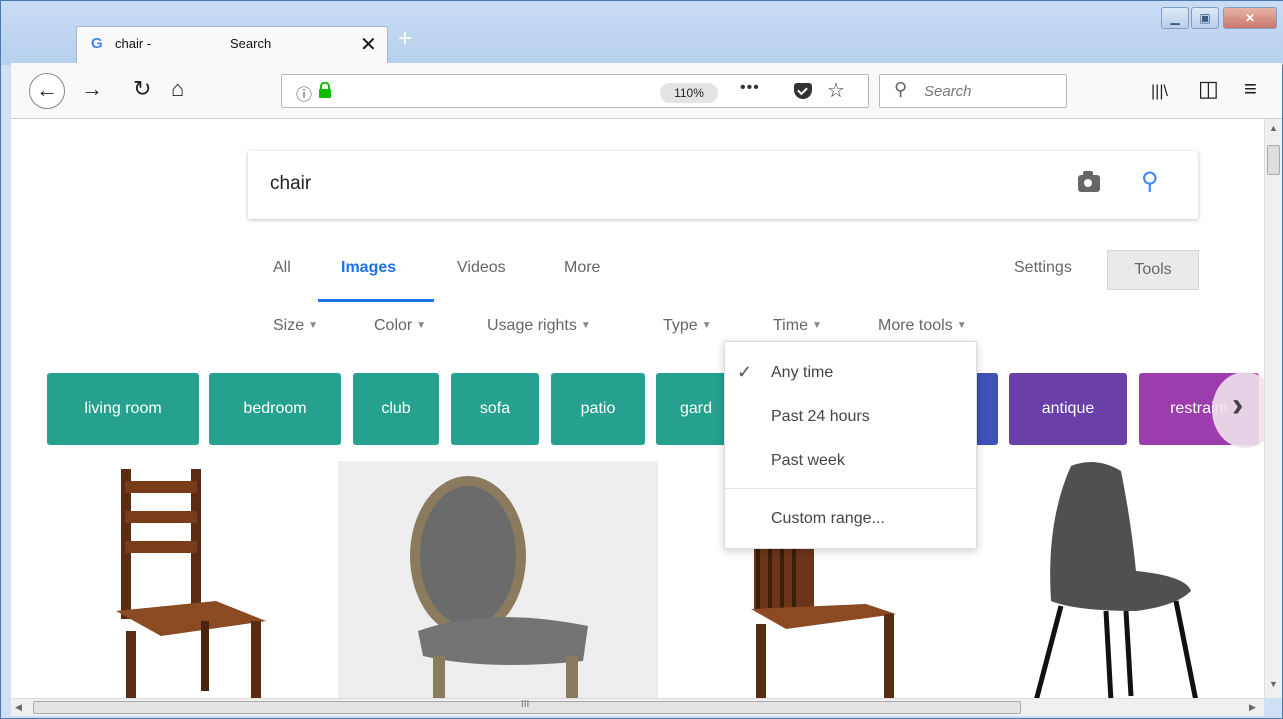 Image resolution: width=1283 pixels, height=719 pixels. I want to click on filter-time: Time ▼, so click(797, 326).